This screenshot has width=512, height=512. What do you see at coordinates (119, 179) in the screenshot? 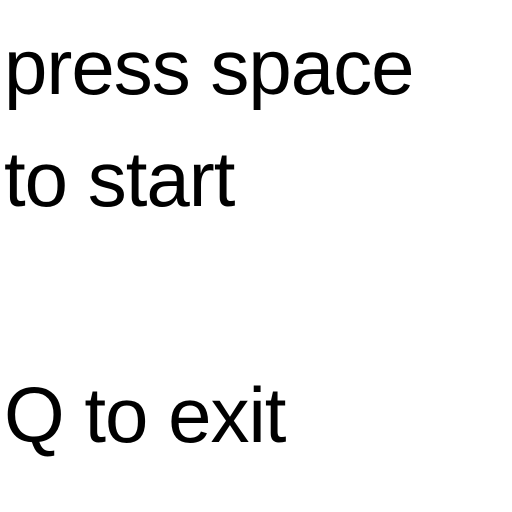
I see `start-prompt-line-2: to start` at bounding box center [119, 179].